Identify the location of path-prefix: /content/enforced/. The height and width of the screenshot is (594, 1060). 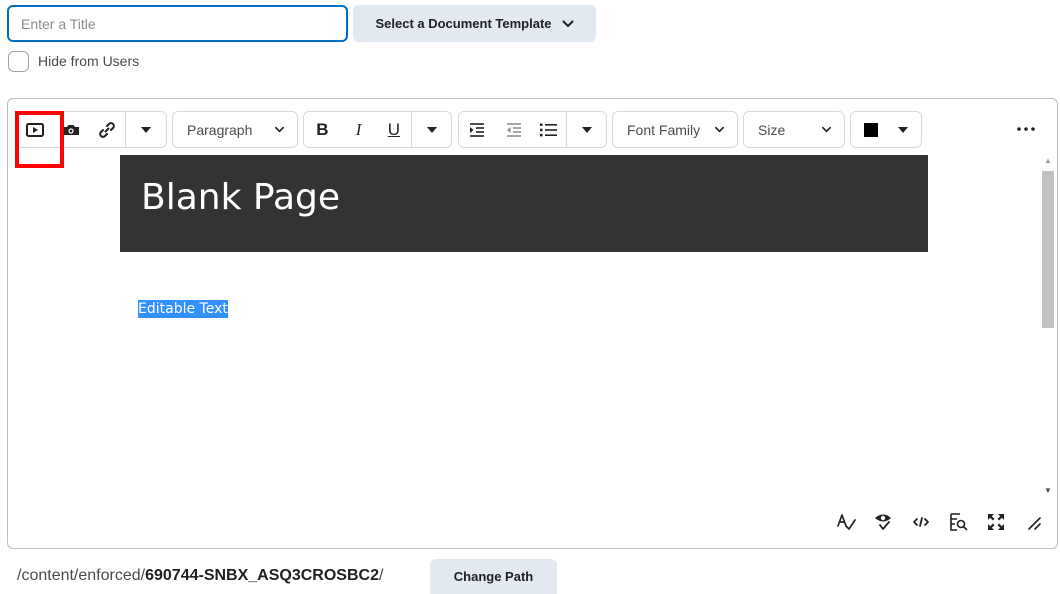
(81, 575).